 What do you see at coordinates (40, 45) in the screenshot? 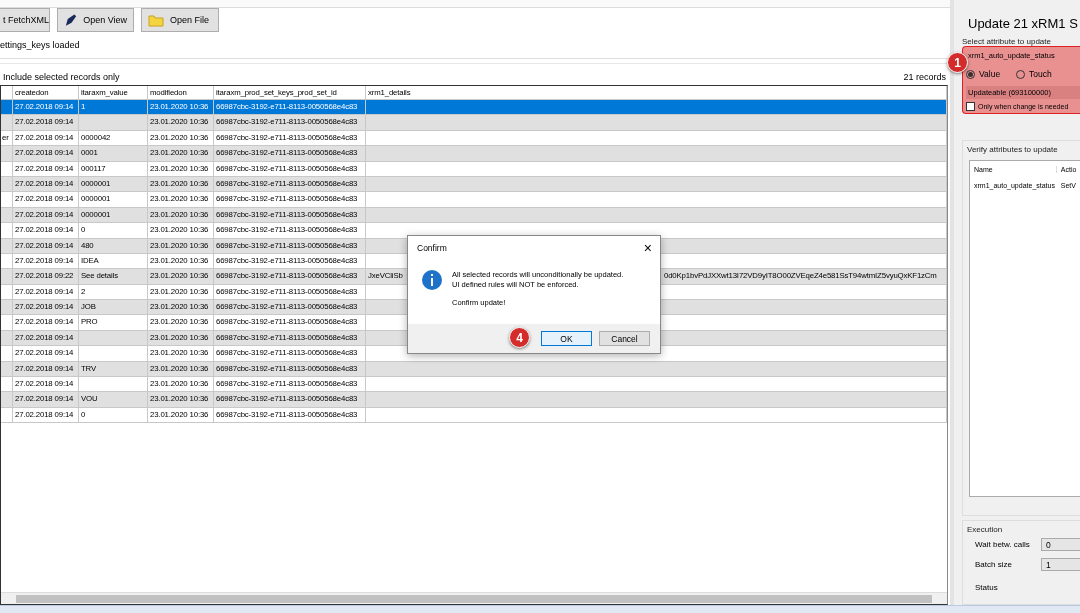
I see `status-message: ettings_keys loaded` at bounding box center [40, 45].